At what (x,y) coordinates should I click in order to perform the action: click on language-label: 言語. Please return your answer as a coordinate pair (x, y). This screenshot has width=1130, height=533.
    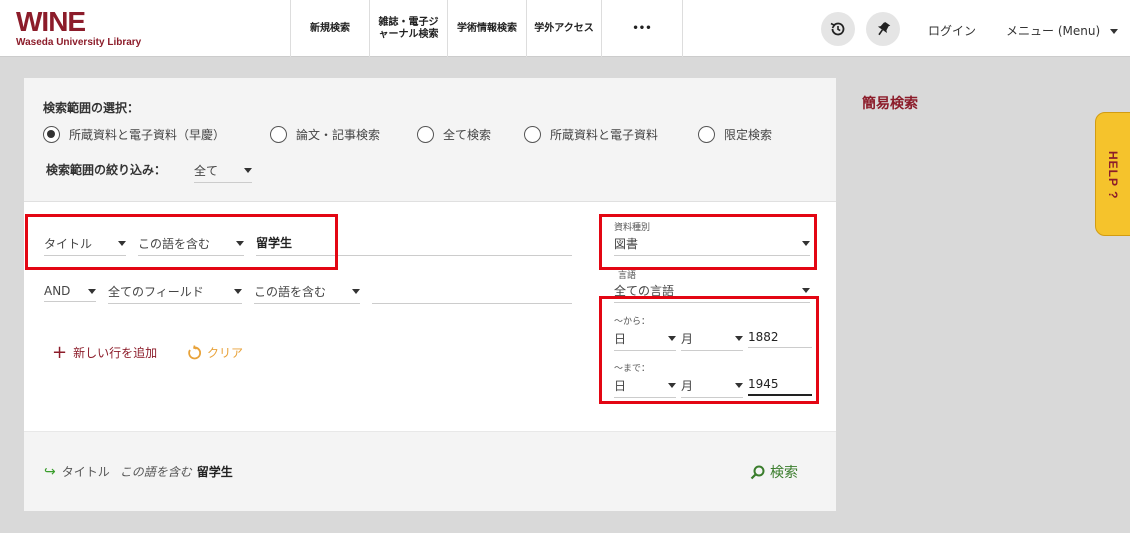
    Looking at the image, I should click on (627, 276).